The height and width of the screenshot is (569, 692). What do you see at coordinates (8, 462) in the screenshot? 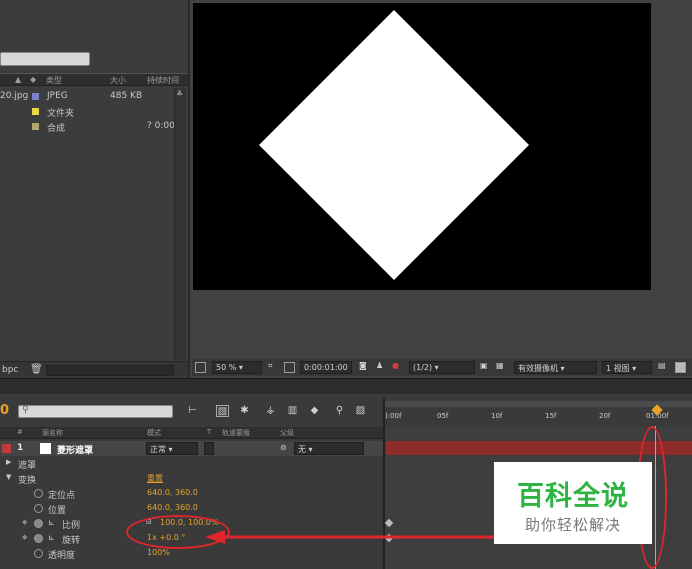
I see `expand-triangle-icon: ▶` at bounding box center [8, 462].